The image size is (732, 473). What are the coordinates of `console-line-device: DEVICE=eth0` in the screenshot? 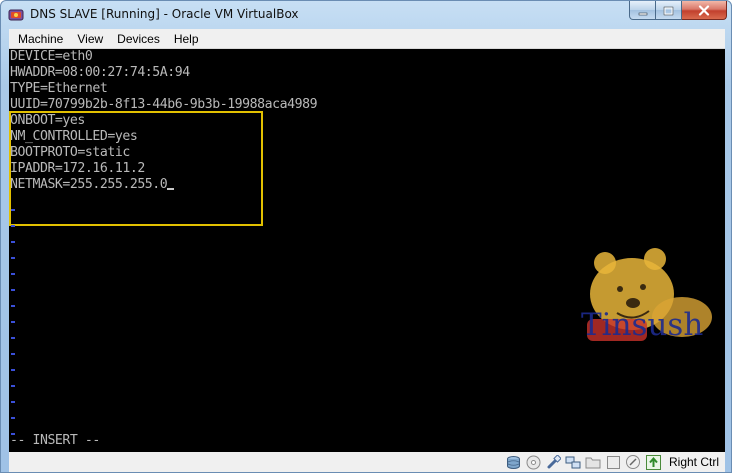 It's located at (51, 56).